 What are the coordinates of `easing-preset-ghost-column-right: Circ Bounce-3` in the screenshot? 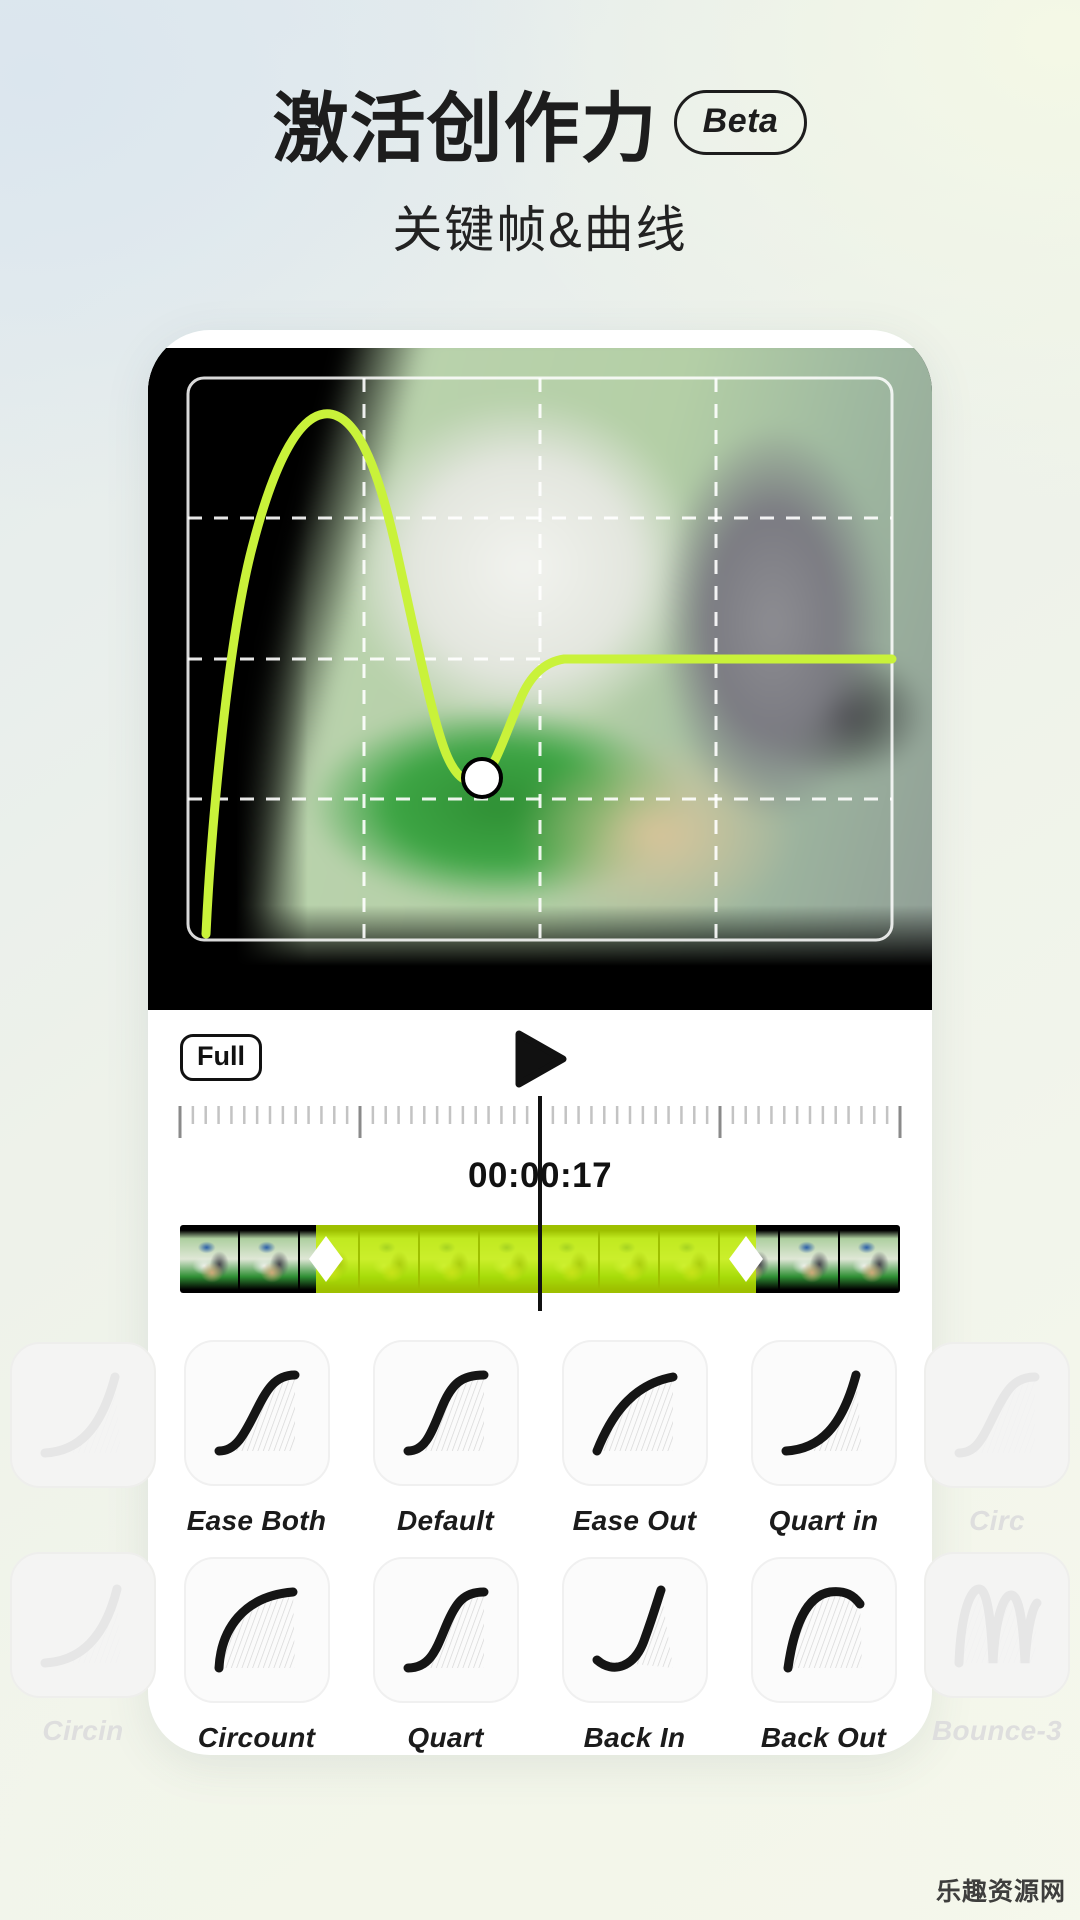 It's located at (997, 1552).